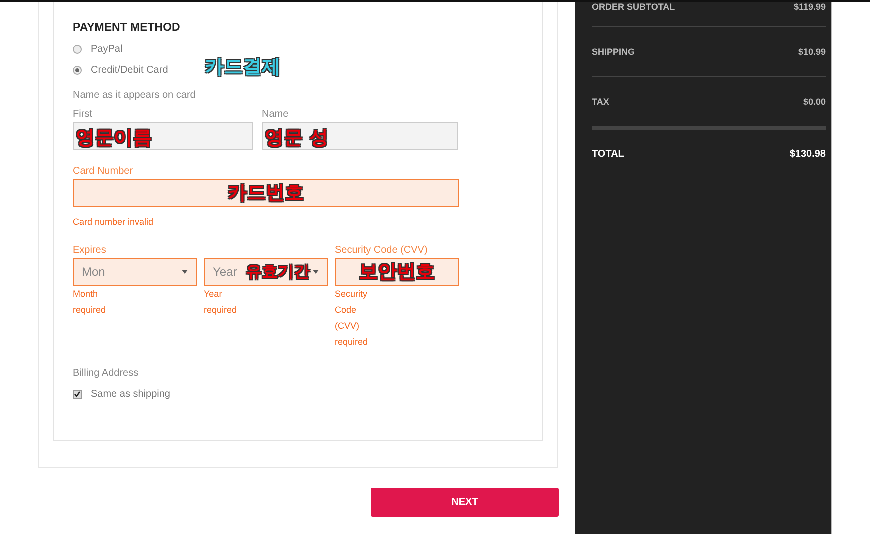 The image size is (870, 534). Describe the element at coordinates (808, 154) in the screenshot. I see `summary-value: $130.98` at that location.